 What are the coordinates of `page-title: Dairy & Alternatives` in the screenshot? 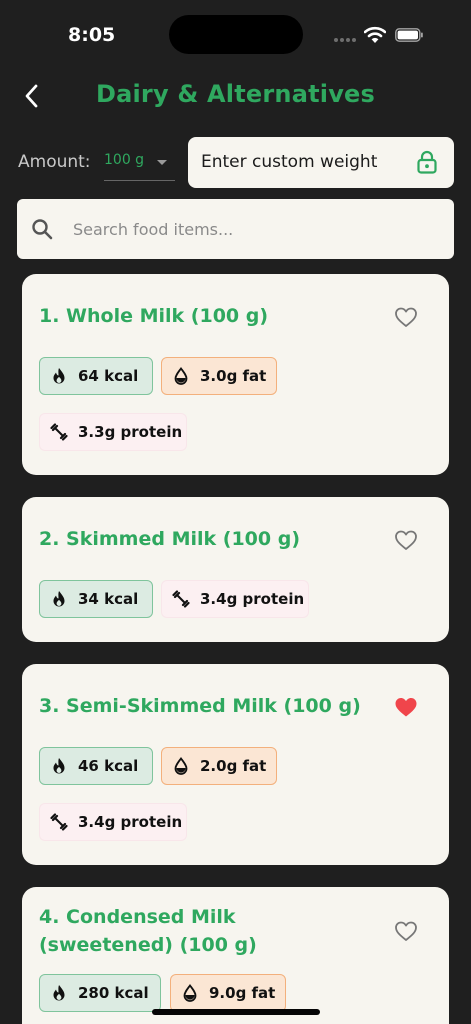 It's located at (235, 94).